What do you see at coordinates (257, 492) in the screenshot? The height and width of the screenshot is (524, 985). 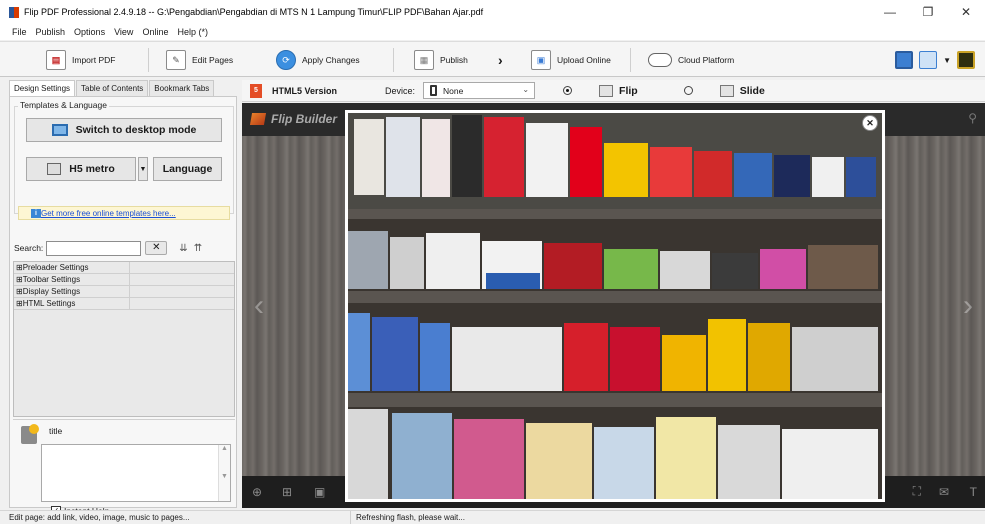 I see `zoom-in-icon: ⊕` at bounding box center [257, 492].